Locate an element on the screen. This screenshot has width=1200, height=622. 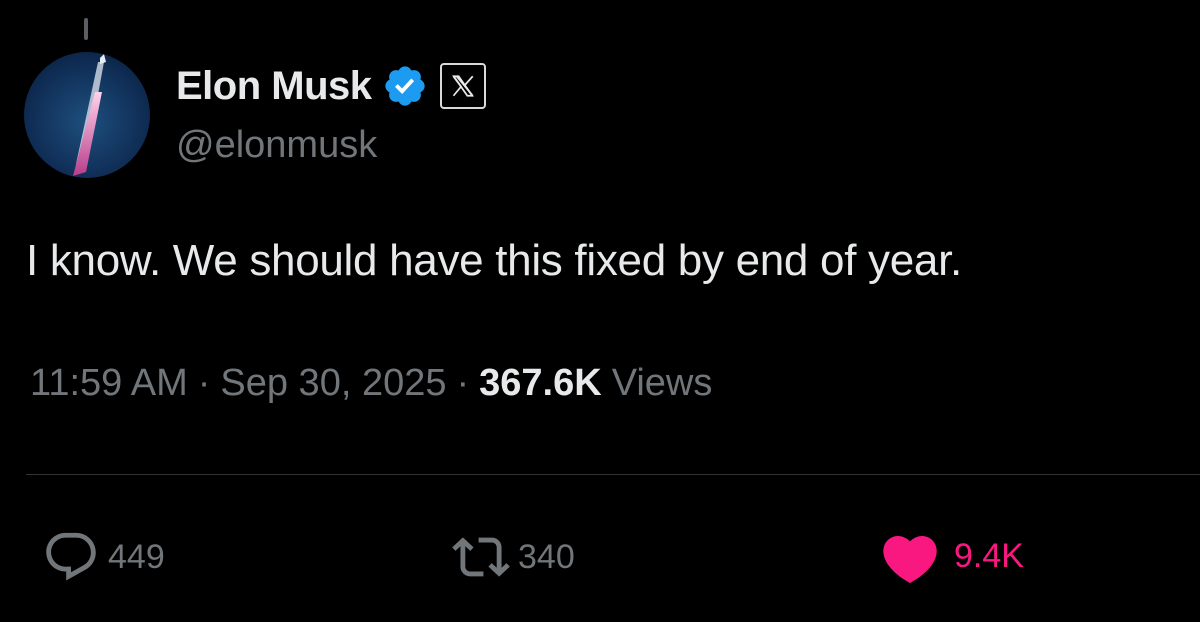
views-count: 367.6K is located at coordinates (540, 383).